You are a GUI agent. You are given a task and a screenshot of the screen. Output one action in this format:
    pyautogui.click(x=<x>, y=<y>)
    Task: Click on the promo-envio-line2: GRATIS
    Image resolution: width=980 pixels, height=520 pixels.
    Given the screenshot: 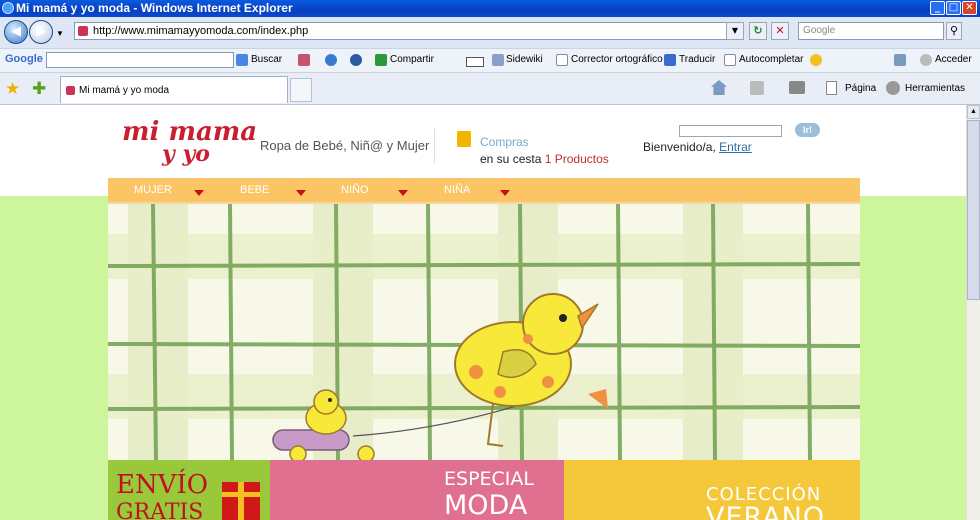 What is the action you would take?
    pyautogui.click(x=160, y=510)
    